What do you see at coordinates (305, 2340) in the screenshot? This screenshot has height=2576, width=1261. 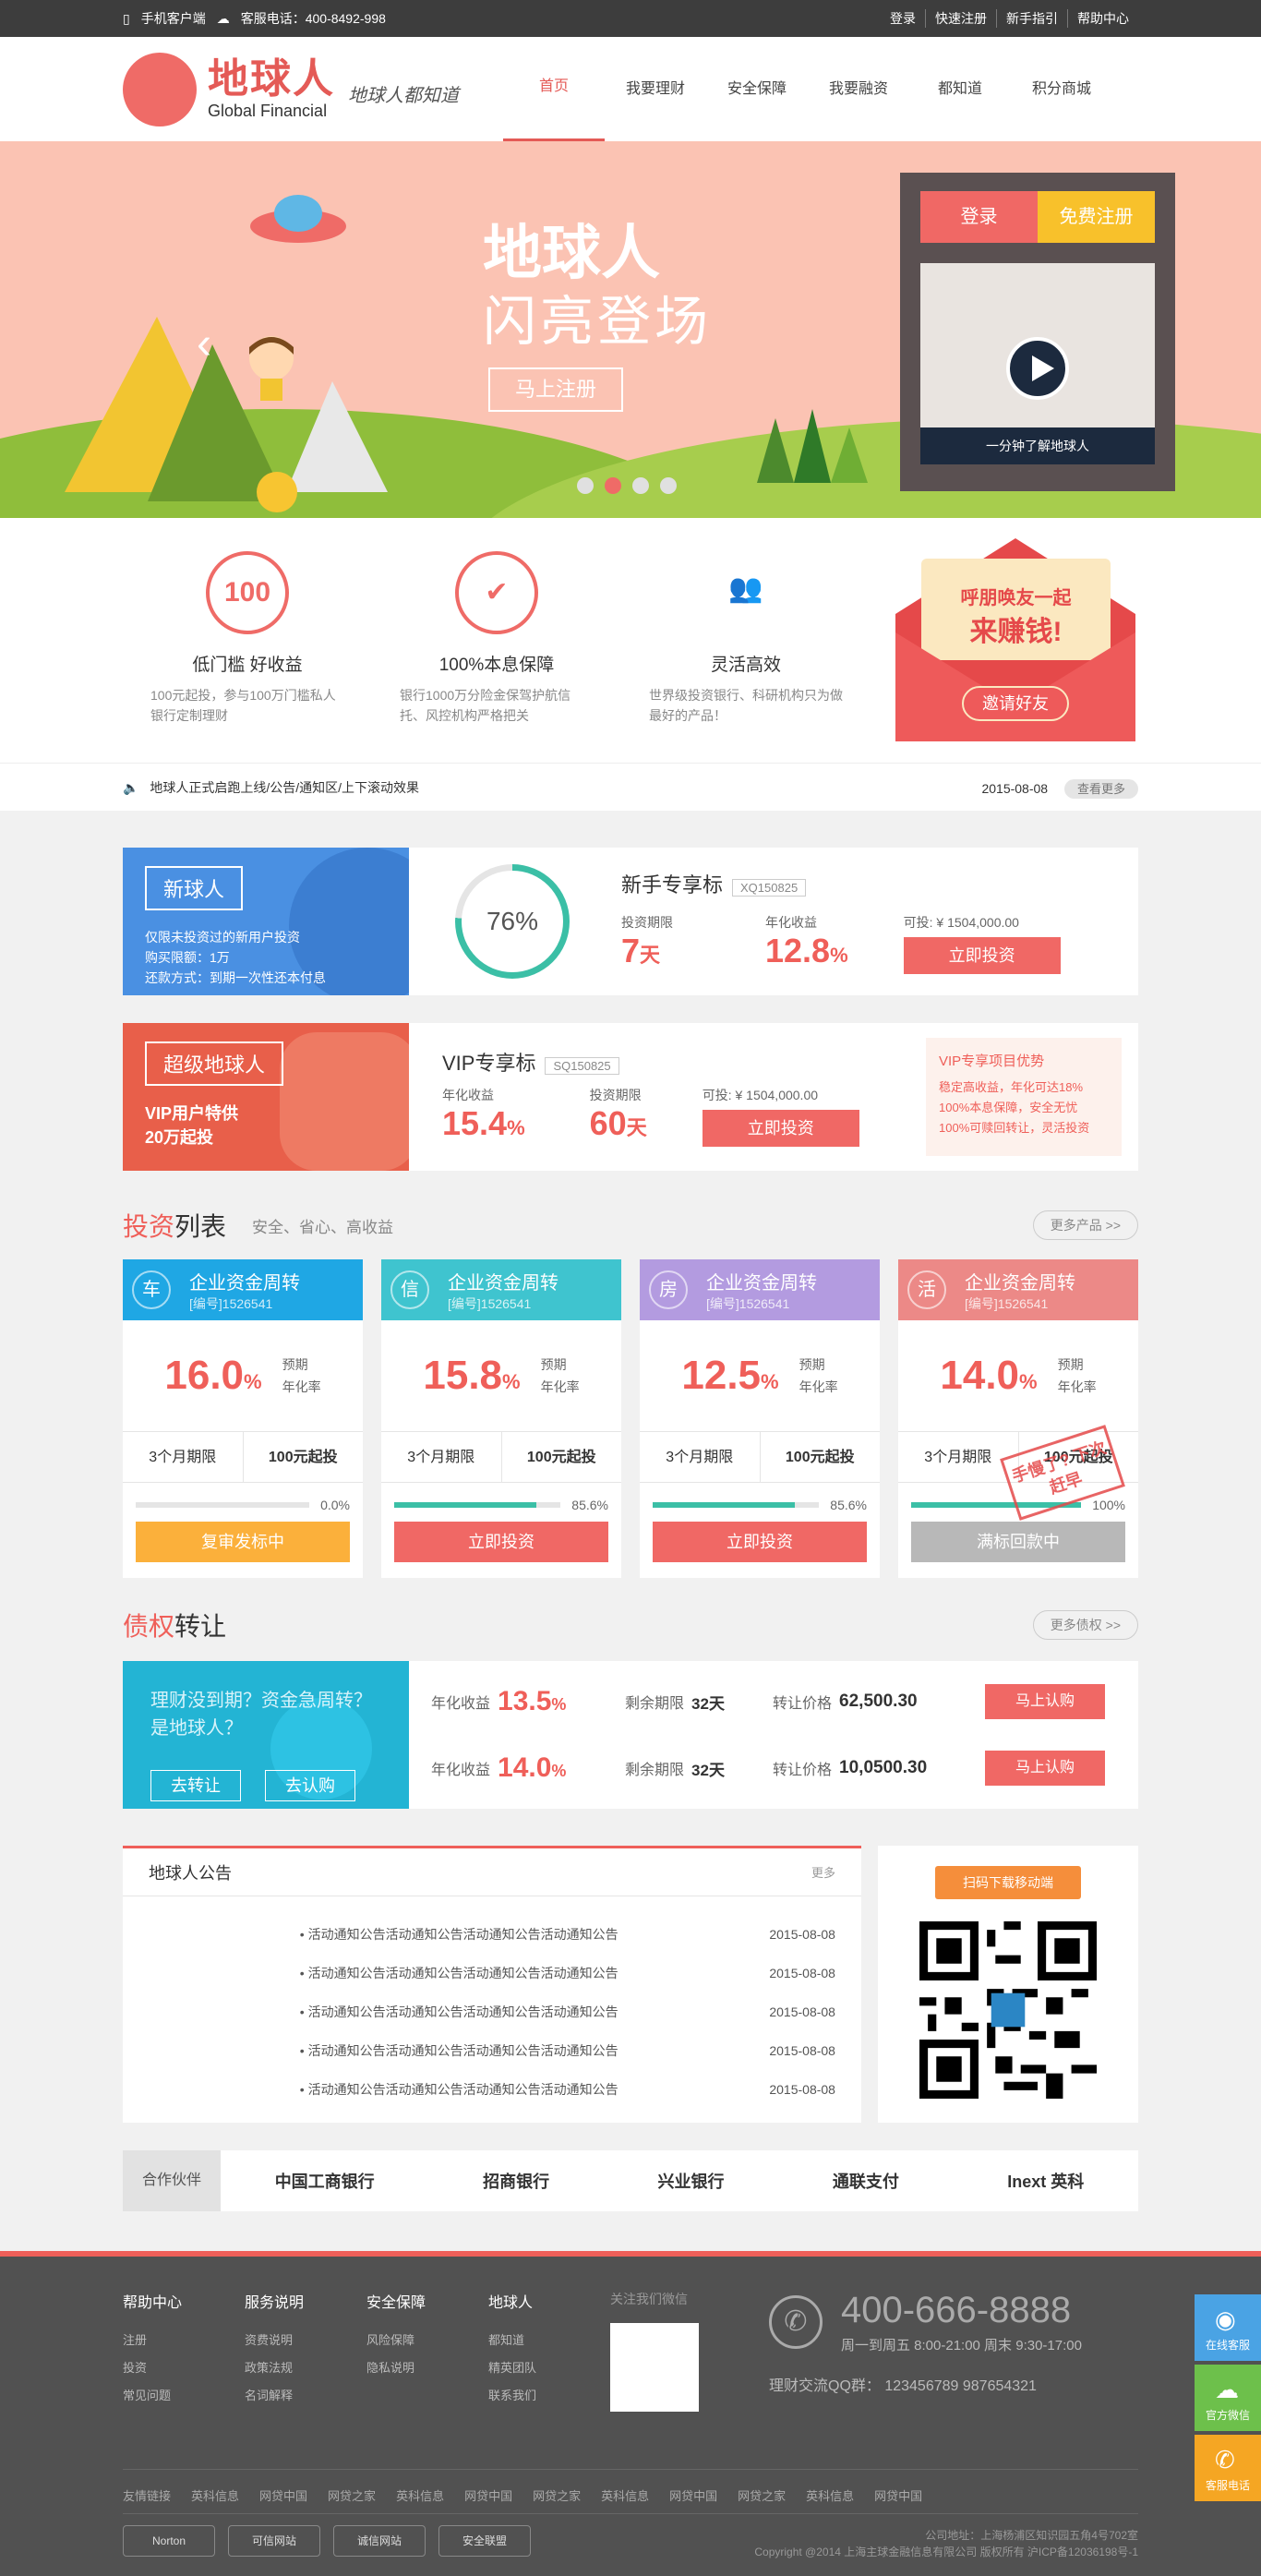 I see `footer-link: 资费说明` at bounding box center [305, 2340].